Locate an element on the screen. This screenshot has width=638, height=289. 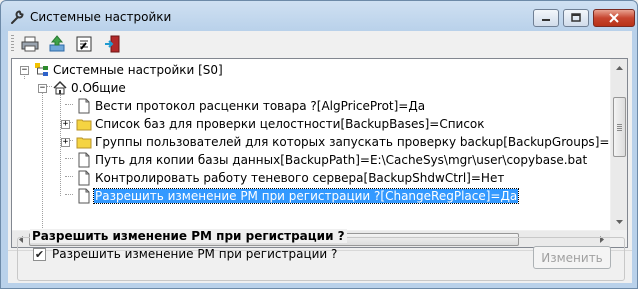
arrow-up-icon is located at coordinates (619, 67).